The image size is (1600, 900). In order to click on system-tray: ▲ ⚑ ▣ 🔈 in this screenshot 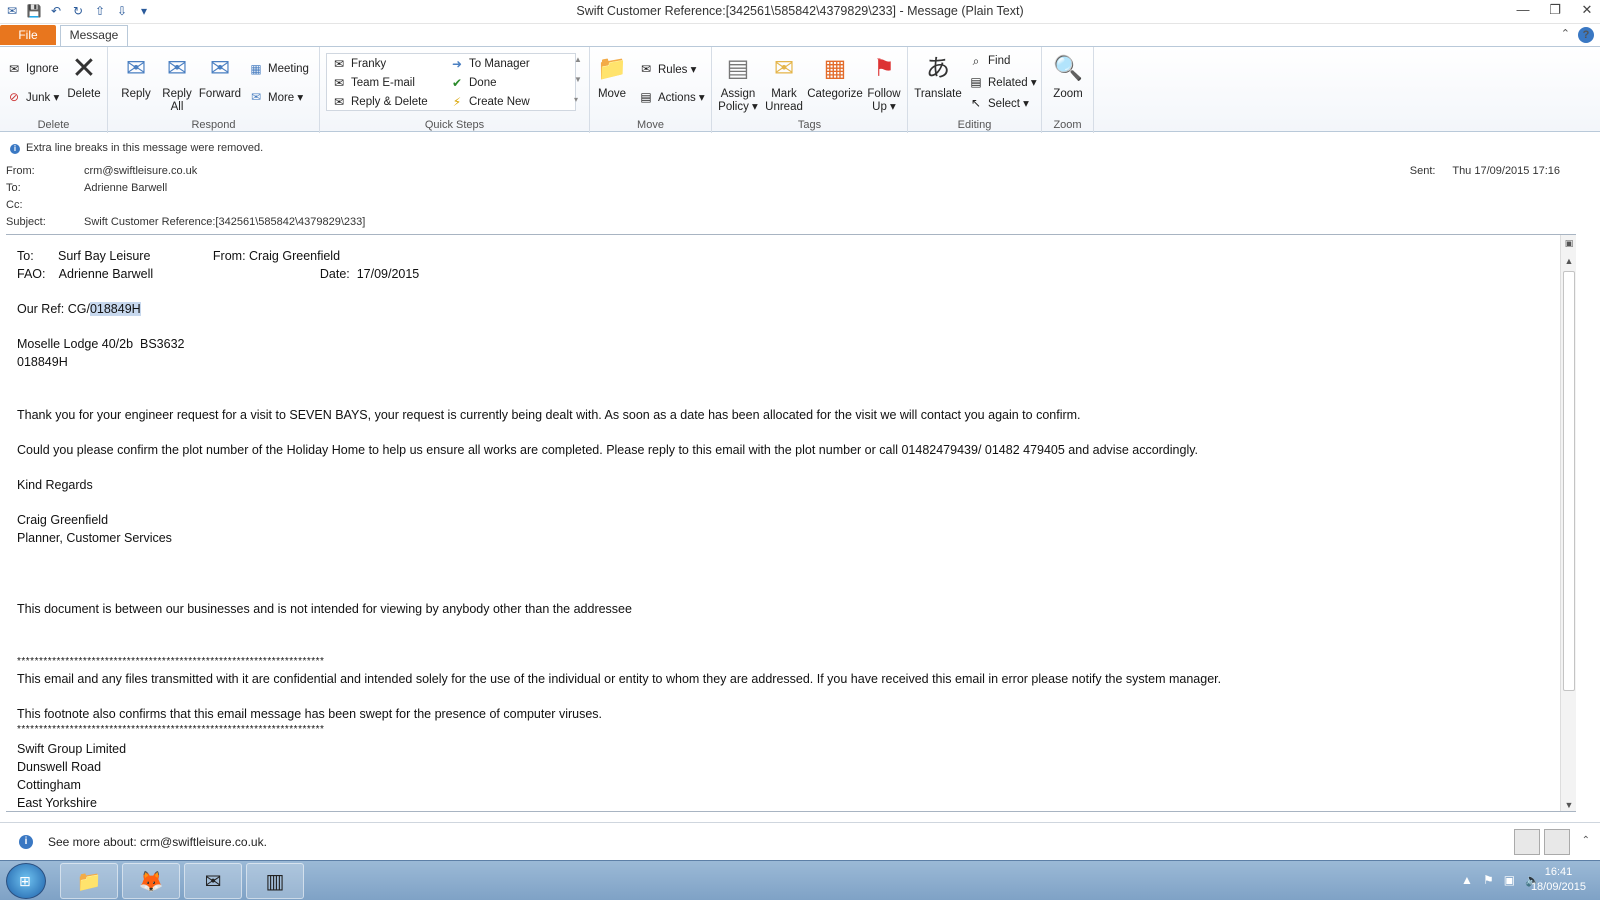, I will do `click(1500, 880)`.